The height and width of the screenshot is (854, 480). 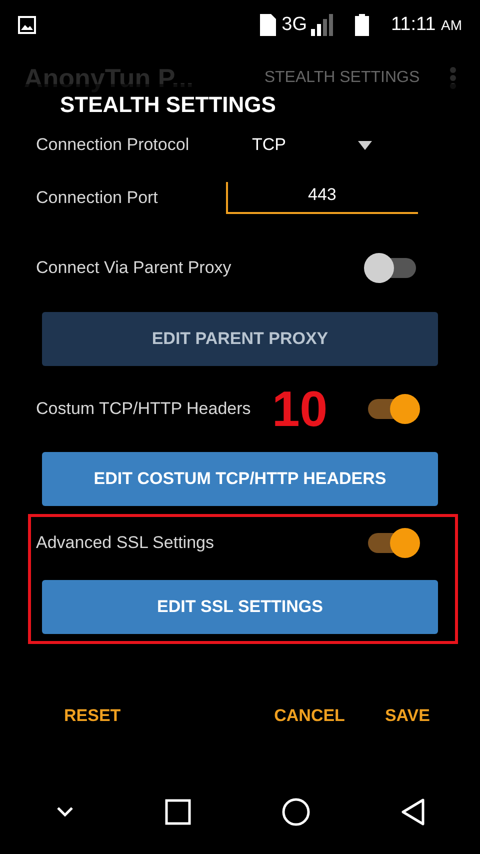 I want to click on chevron-down-icon, so click(x=65, y=812).